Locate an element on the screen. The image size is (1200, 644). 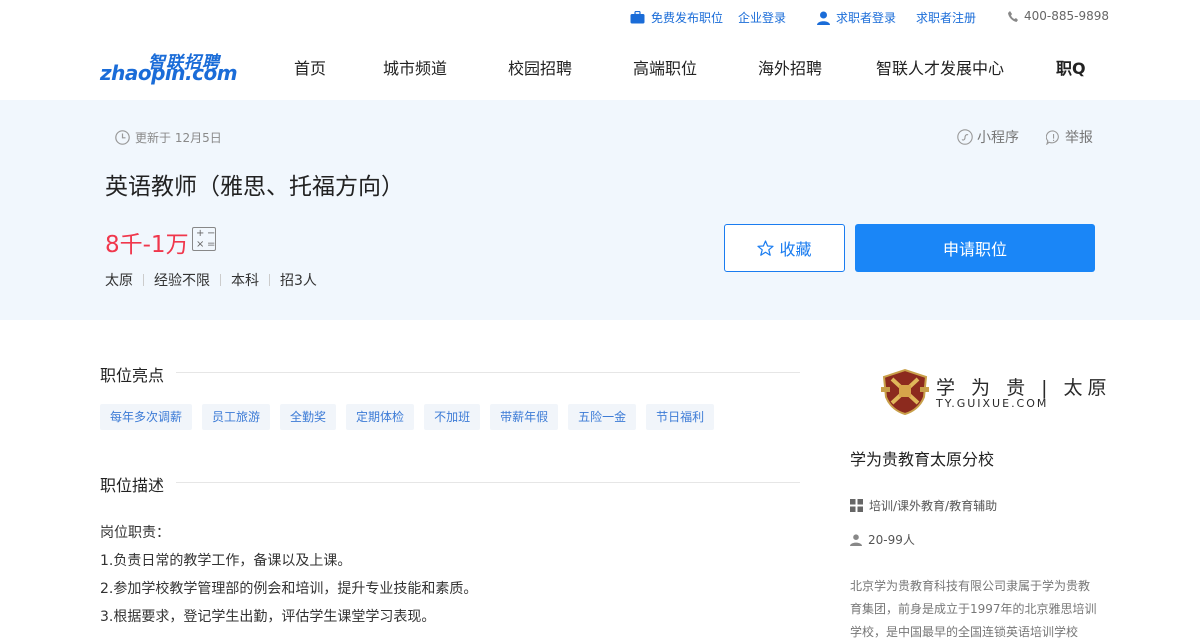
highlight-tag: 每年多次调薪 is located at coordinates (146, 417).